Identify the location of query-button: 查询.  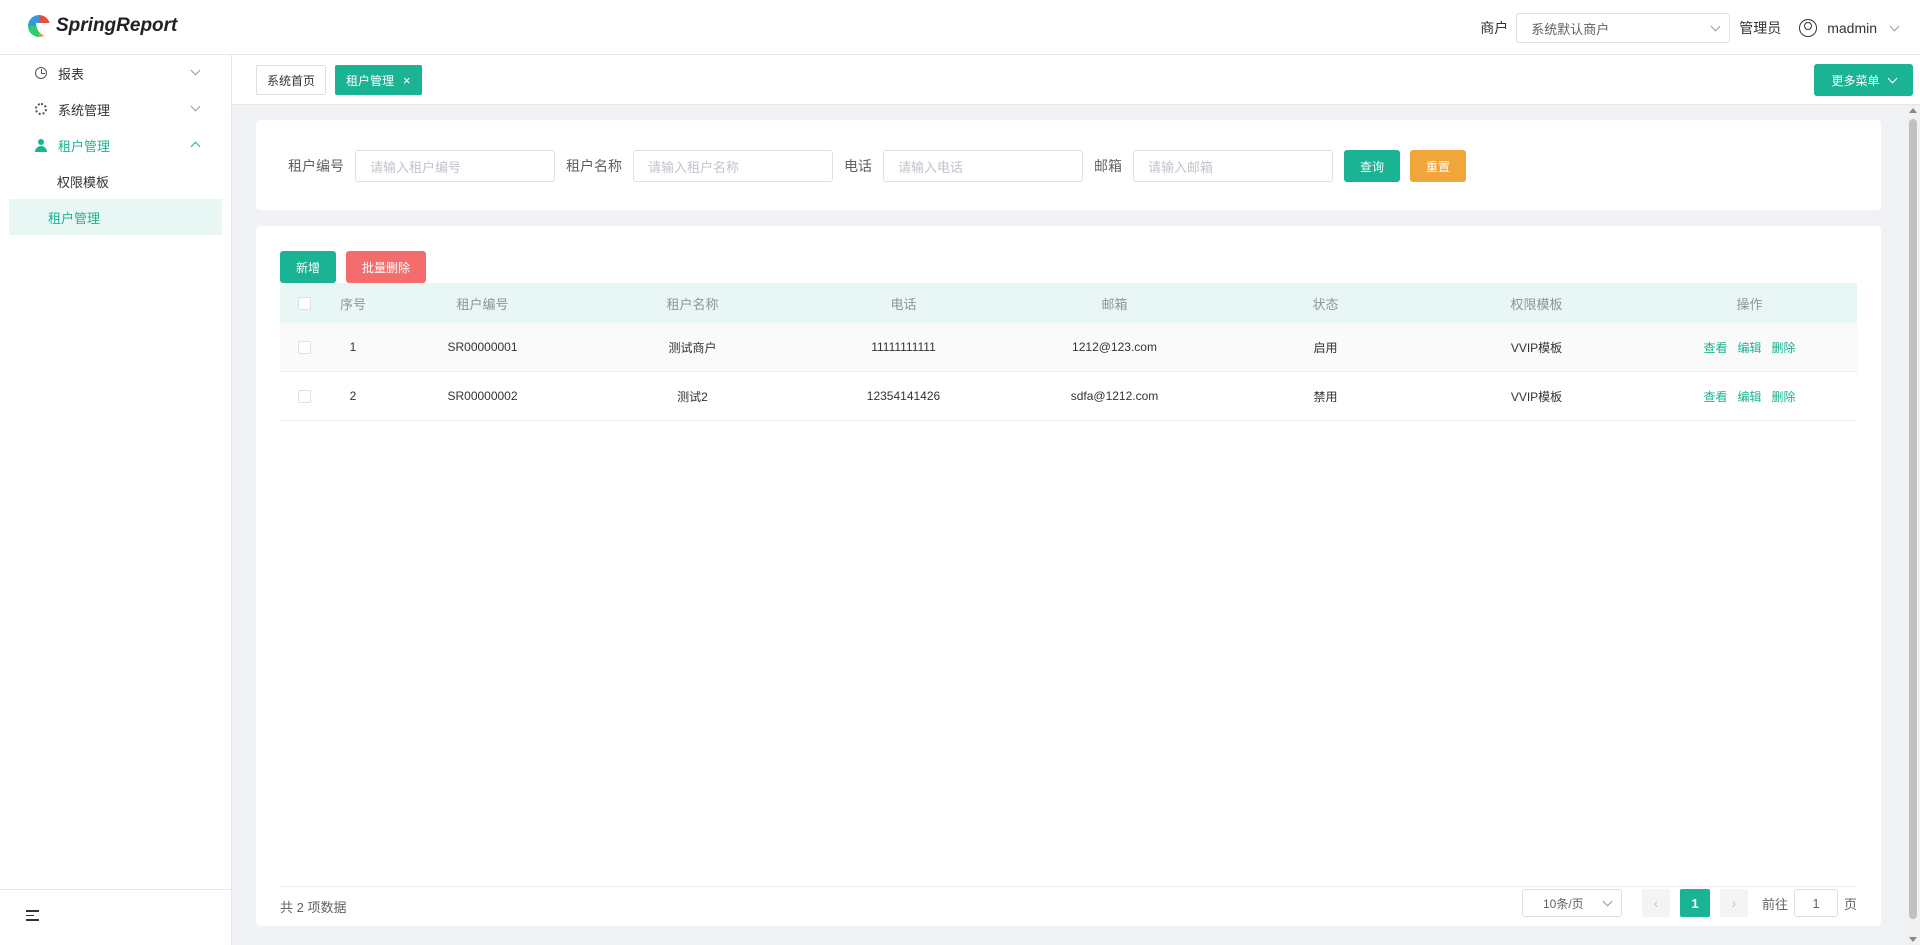
(1372, 166).